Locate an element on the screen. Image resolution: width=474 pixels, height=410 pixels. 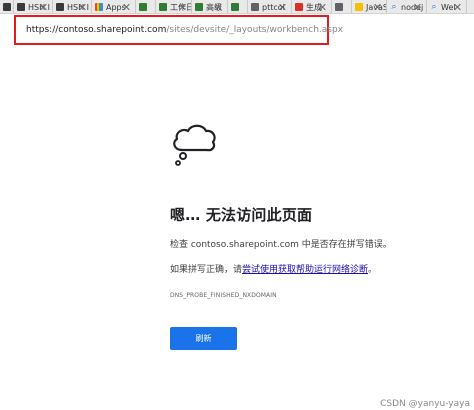
red-tab-icon is located at coordinates (299, 7).